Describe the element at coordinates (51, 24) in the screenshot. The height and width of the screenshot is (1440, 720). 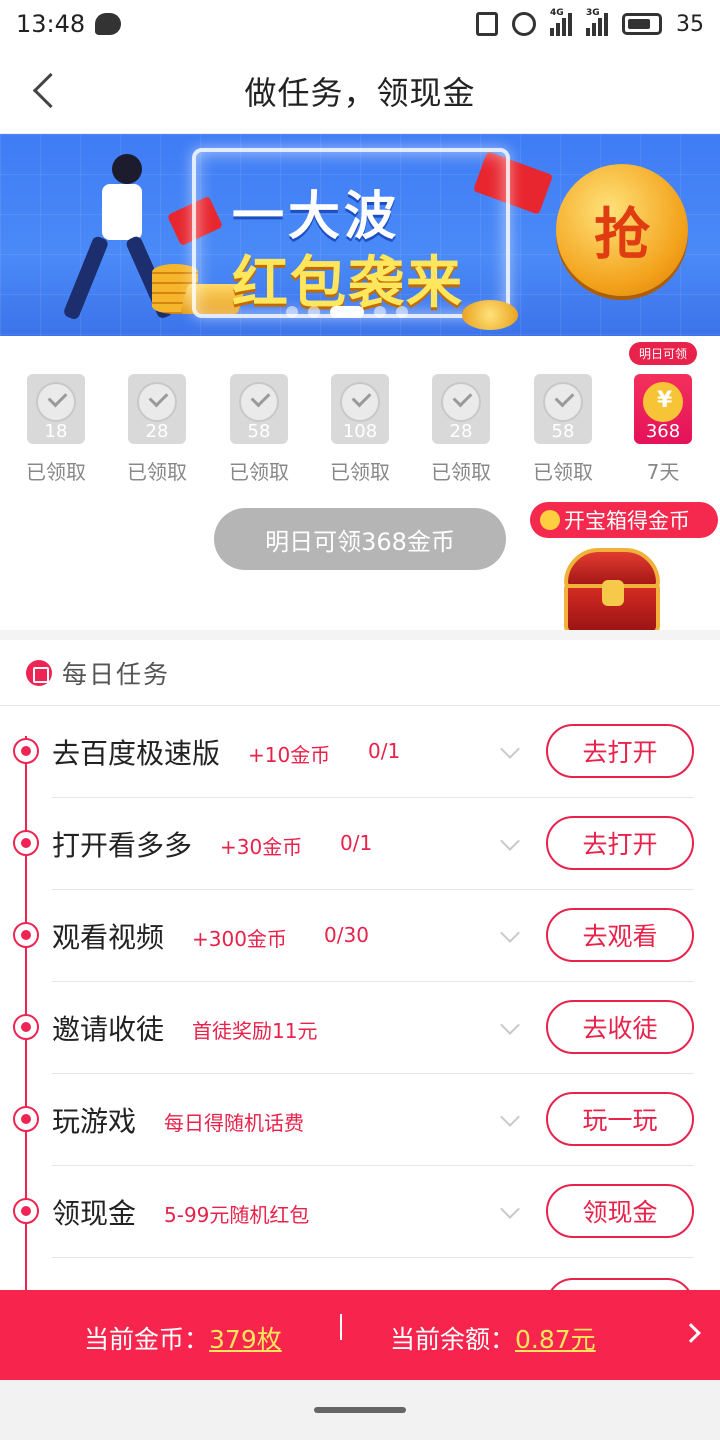
I see `status-time: 13:48` at that location.